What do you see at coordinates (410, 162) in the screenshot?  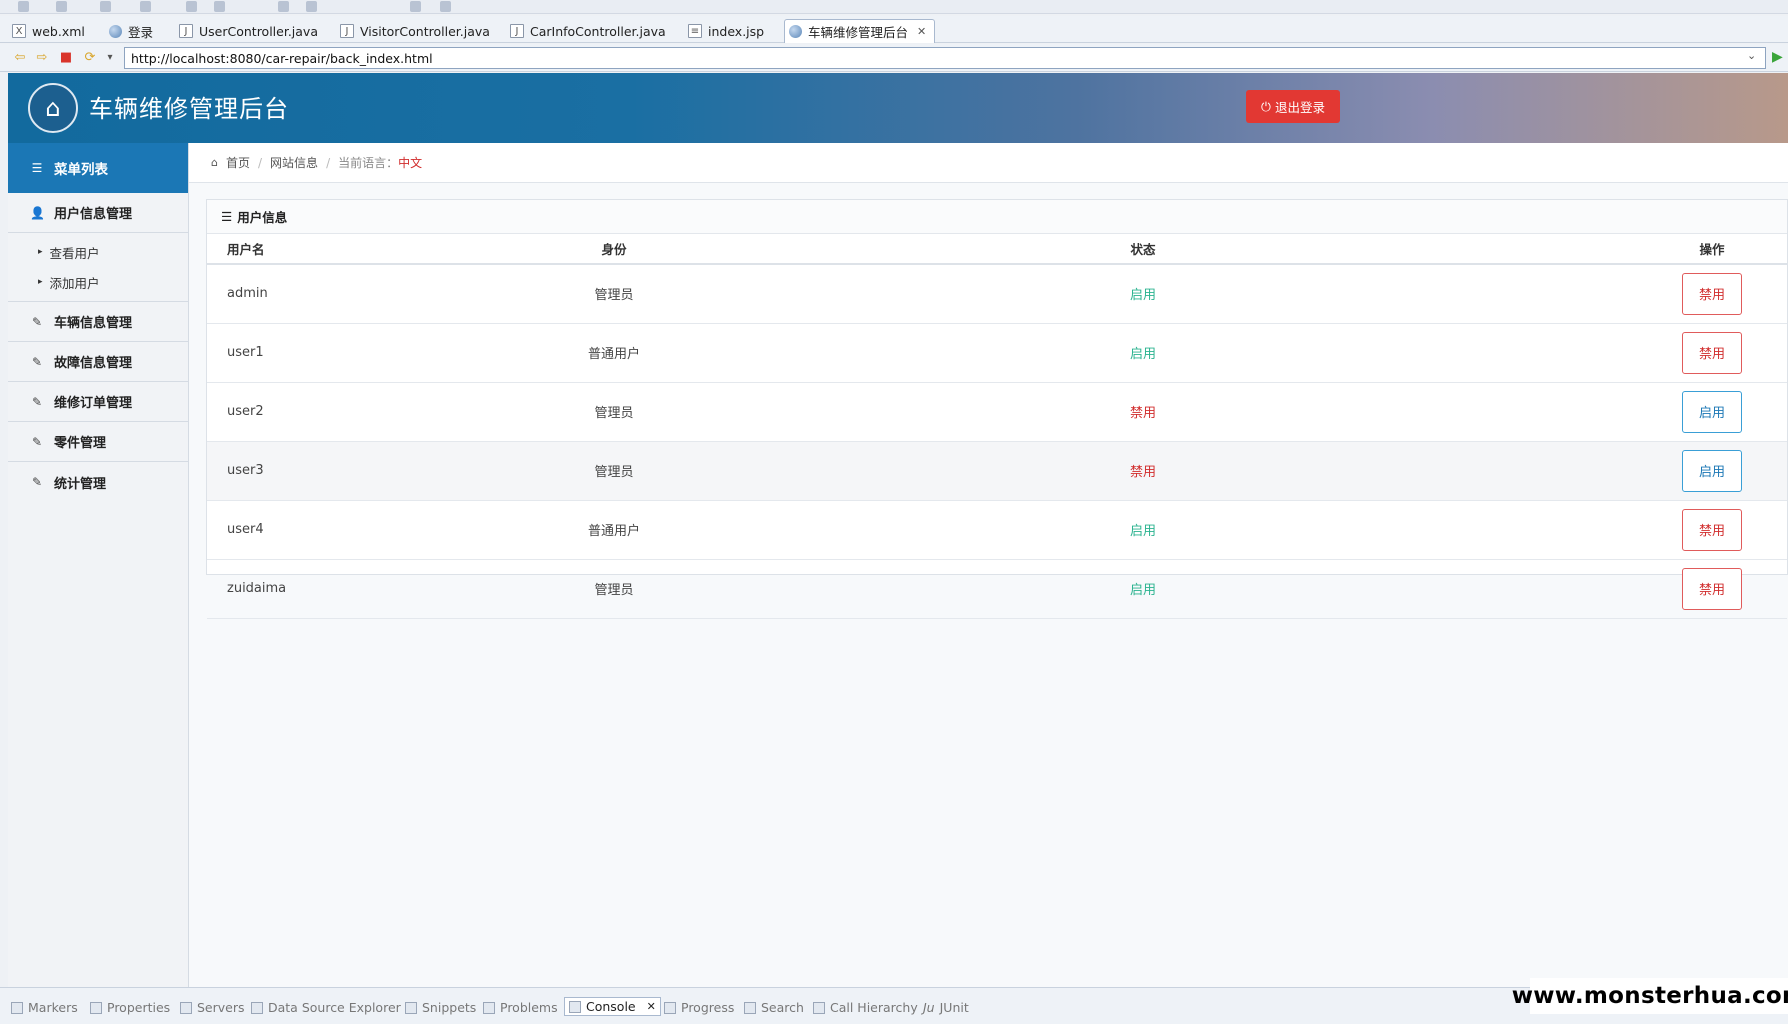 I see `language-value: 中文` at bounding box center [410, 162].